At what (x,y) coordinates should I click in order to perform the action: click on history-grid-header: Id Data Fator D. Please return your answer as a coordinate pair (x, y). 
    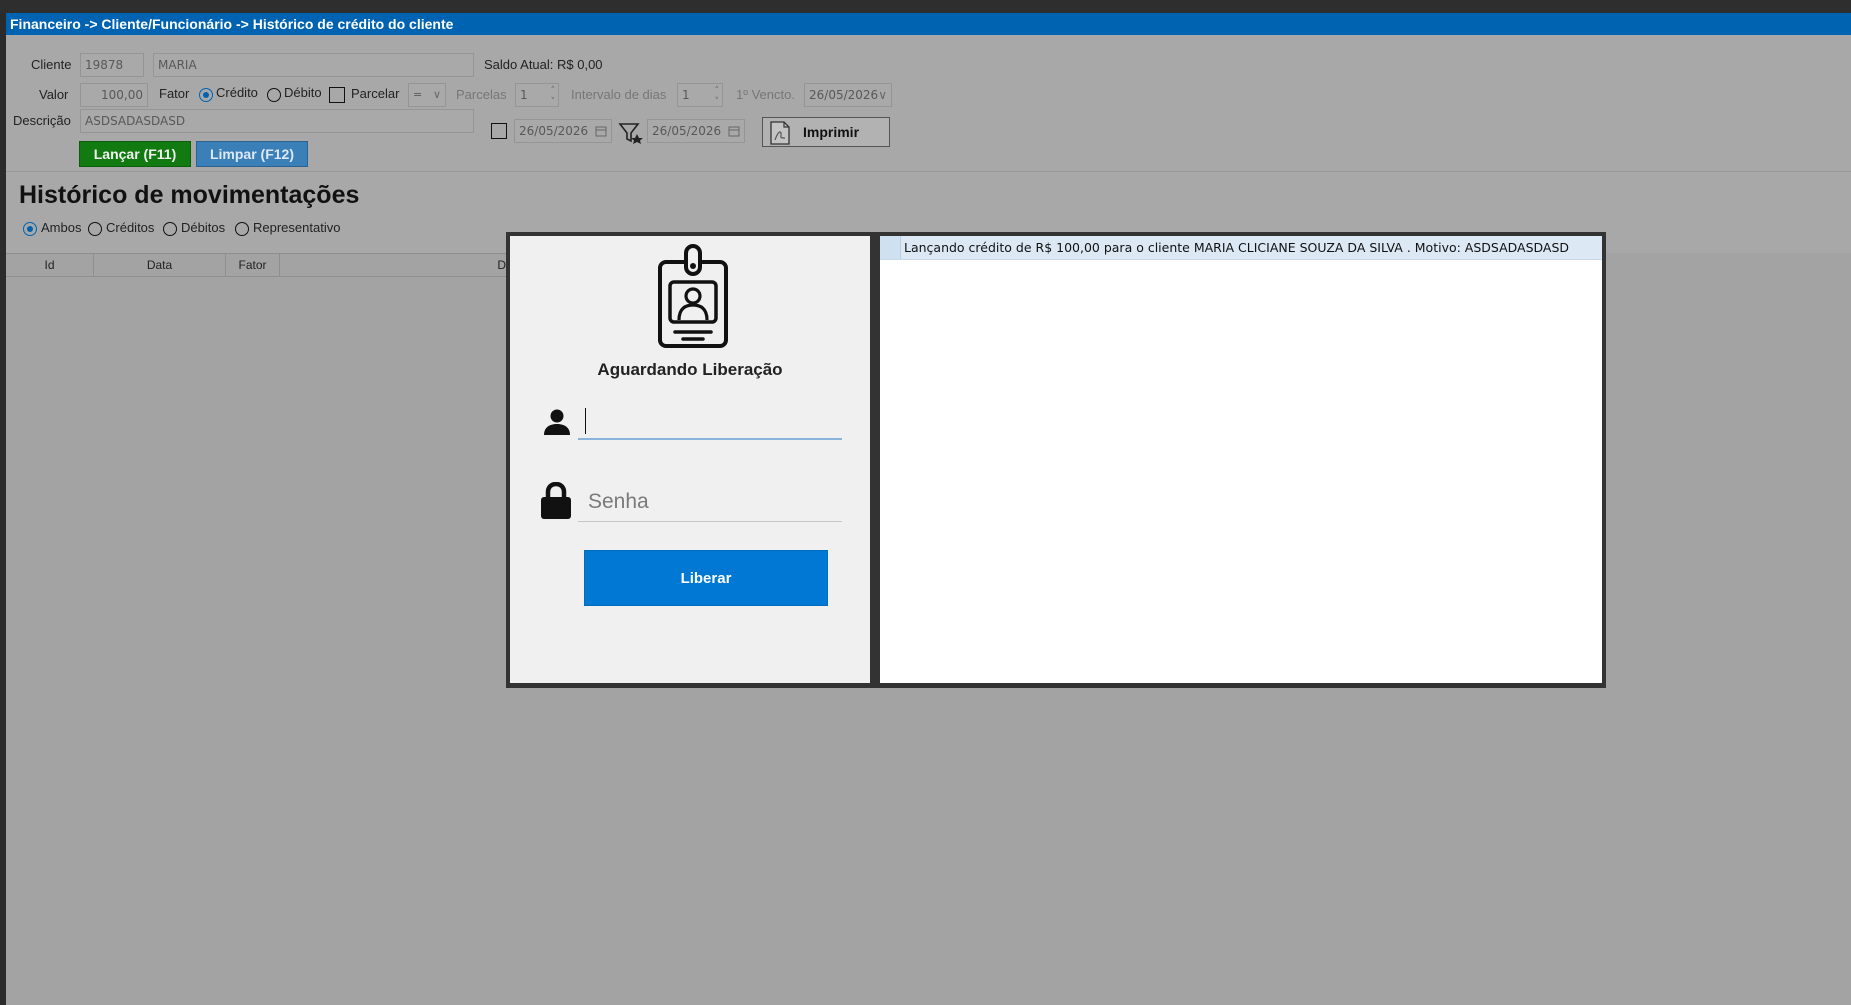
    Looking at the image, I should click on (276, 265).